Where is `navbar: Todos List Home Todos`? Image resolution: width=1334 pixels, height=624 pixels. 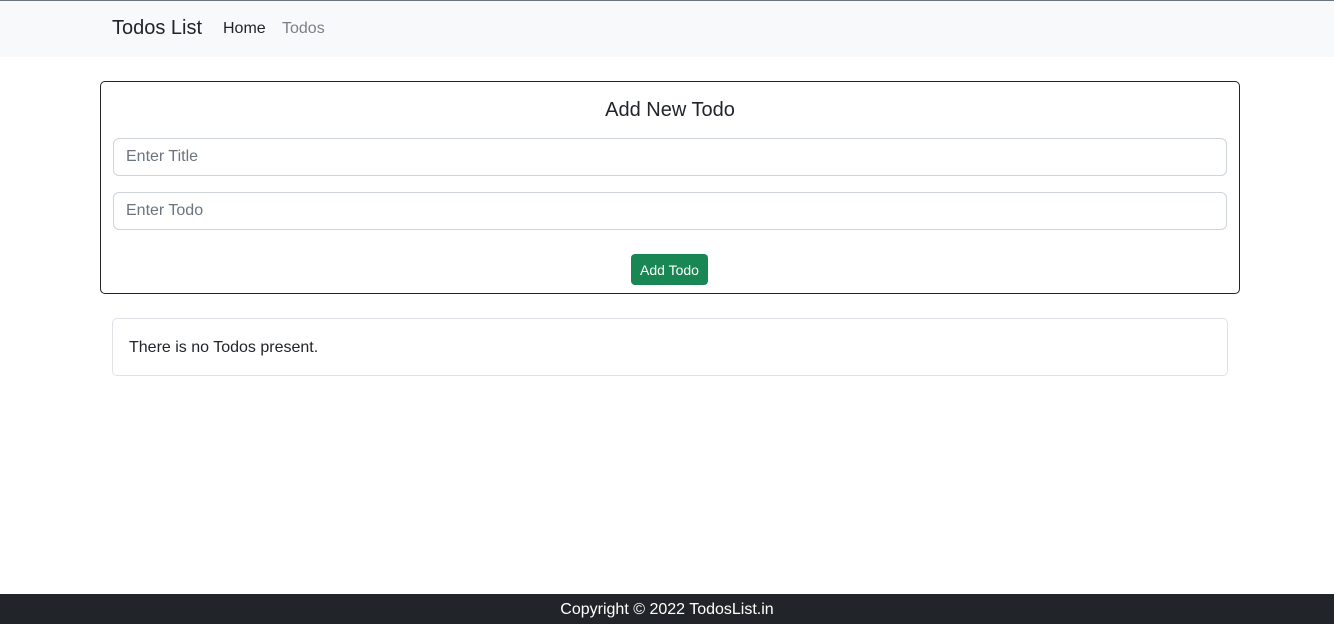
navbar: Todos List Home Todos is located at coordinates (667, 29).